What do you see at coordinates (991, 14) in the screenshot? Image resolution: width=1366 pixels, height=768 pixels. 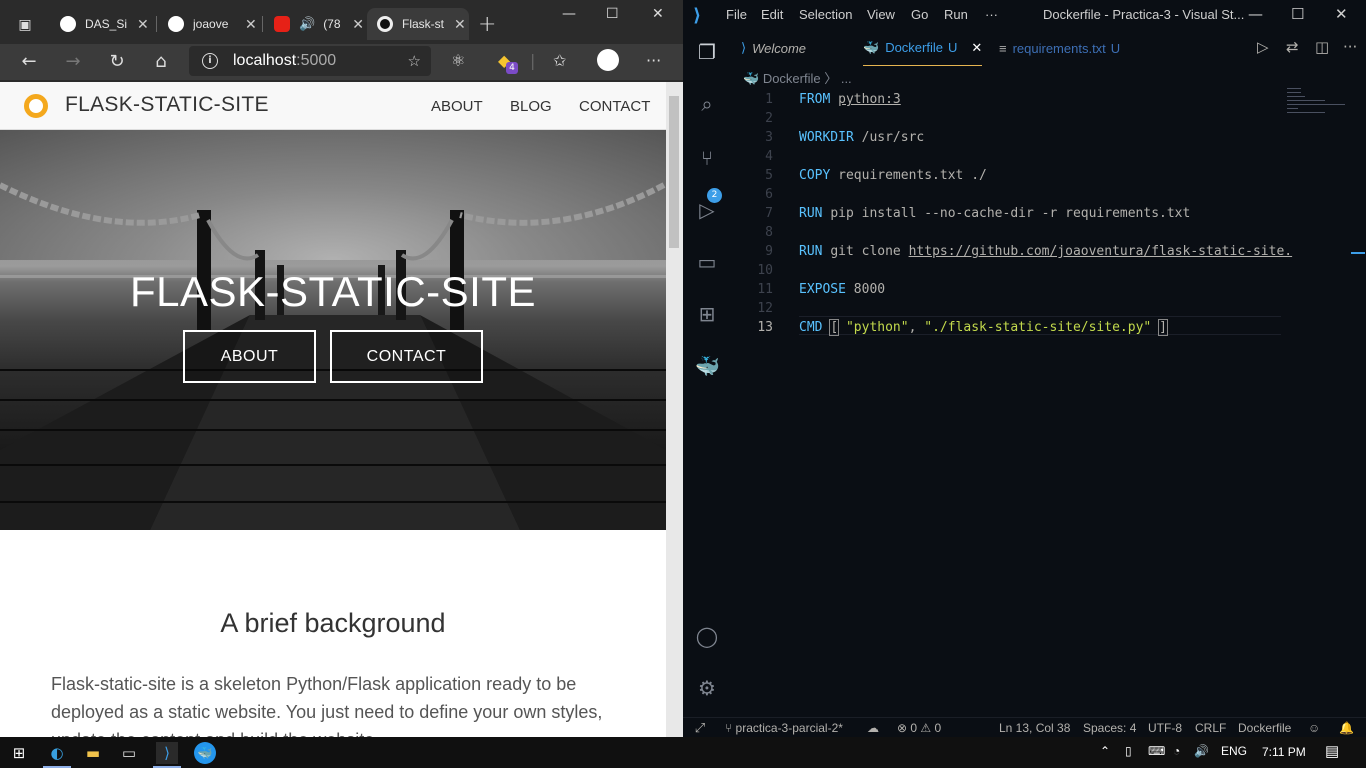 I see `menu-more: ···` at bounding box center [991, 14].